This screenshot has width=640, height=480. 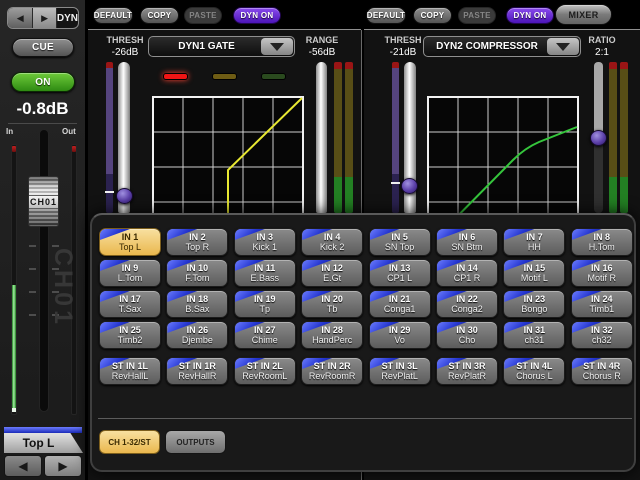 What do you see at coordinates (399, 335) in the screenshot?
I see `channel-button-in-29: IN 29 Vo` at bounding box center [399, 335].